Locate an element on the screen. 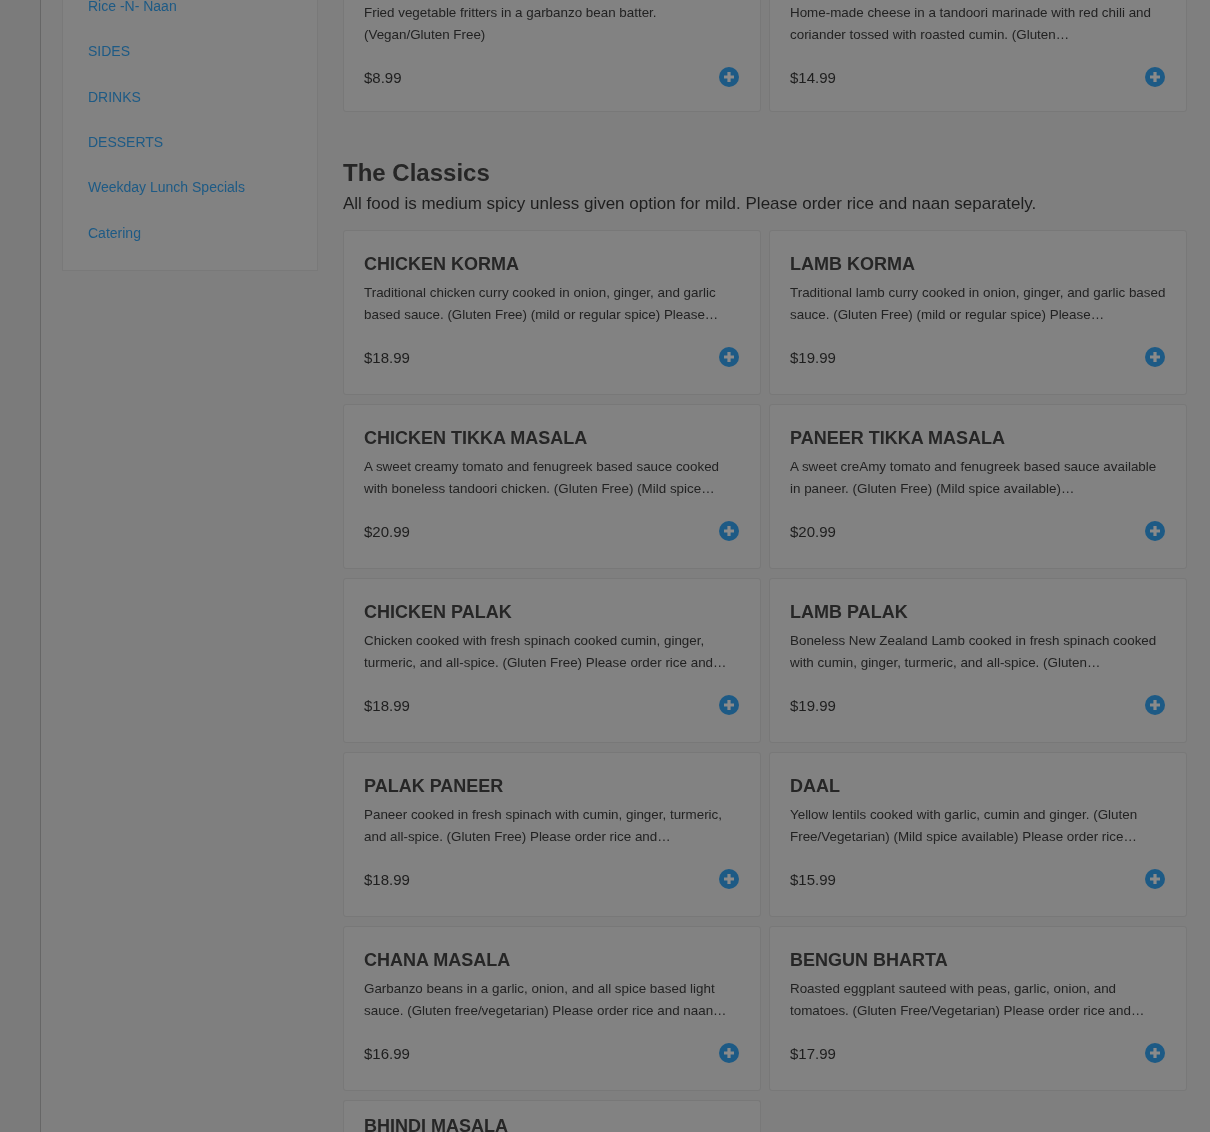 The width and height of the screenshot is (1210, 1132). menu-card: BENGUN BHARTA Roasted eggplant sauteed with peas, garlic, onion, and tomatoes. (Gluten Free/Vegetarian) Please order rice and… $17.99 is located at coordinates (978, 1008).